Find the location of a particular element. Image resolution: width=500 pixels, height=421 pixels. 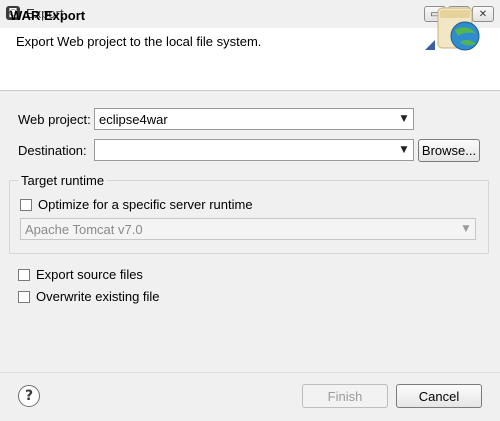

export-source-option: Export source files is located at coordinates (80, 274).